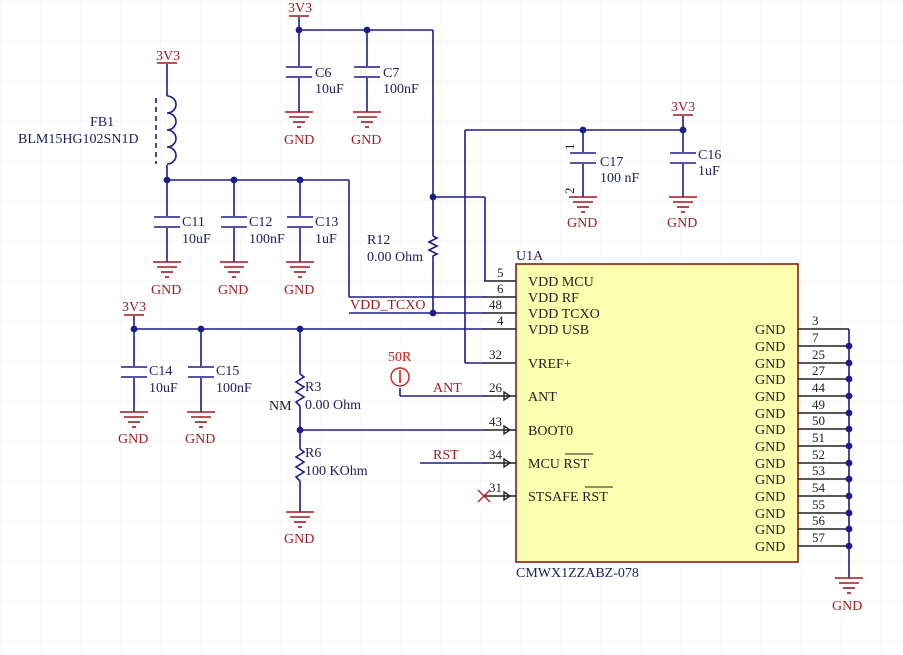 The width and height of the screenshot is (903, 655). Describe the element at coordinates (495, 487) in the screenshot. I see `pin-number: 31` at that location.